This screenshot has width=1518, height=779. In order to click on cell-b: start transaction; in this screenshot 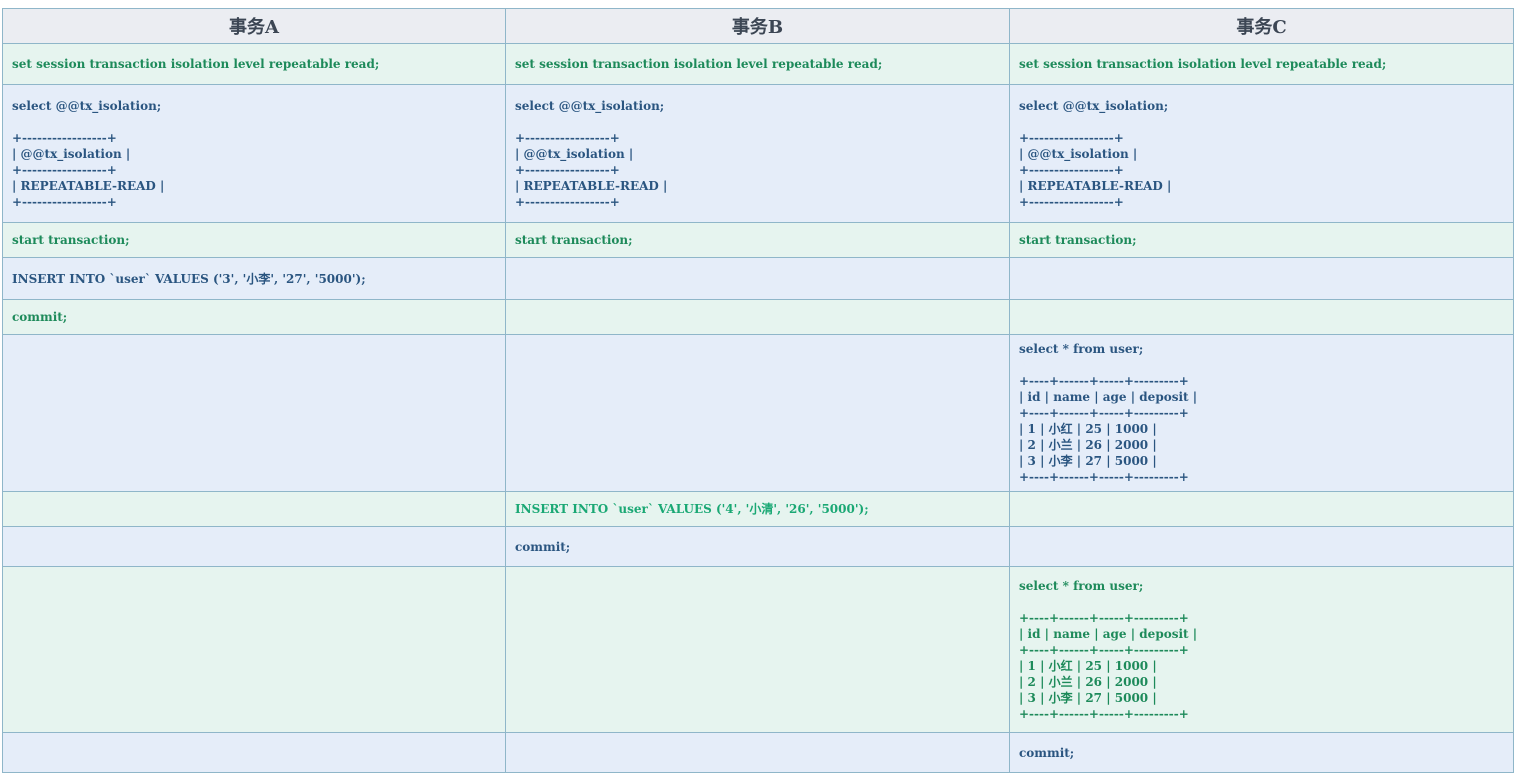, I will do `click(757, 240)`.